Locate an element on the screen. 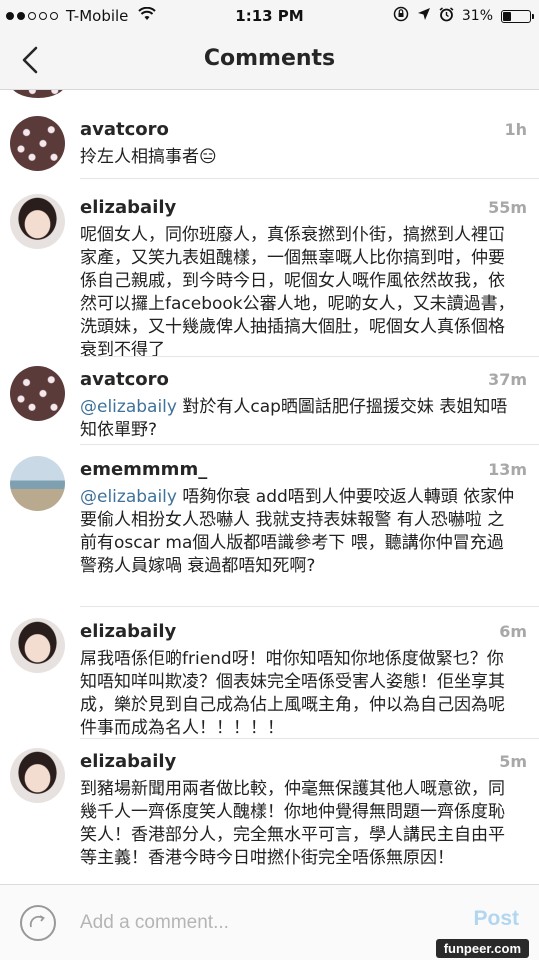  comment-input-bar: Post funpeer.com is located at coordinates (269, 922).